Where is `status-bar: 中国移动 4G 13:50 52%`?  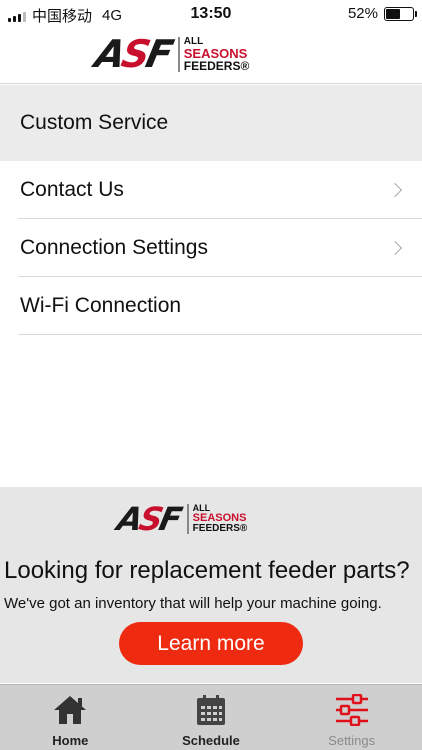 status-bar: 中国移动 4G 13:50 52% is located at coordinates (211, 15).